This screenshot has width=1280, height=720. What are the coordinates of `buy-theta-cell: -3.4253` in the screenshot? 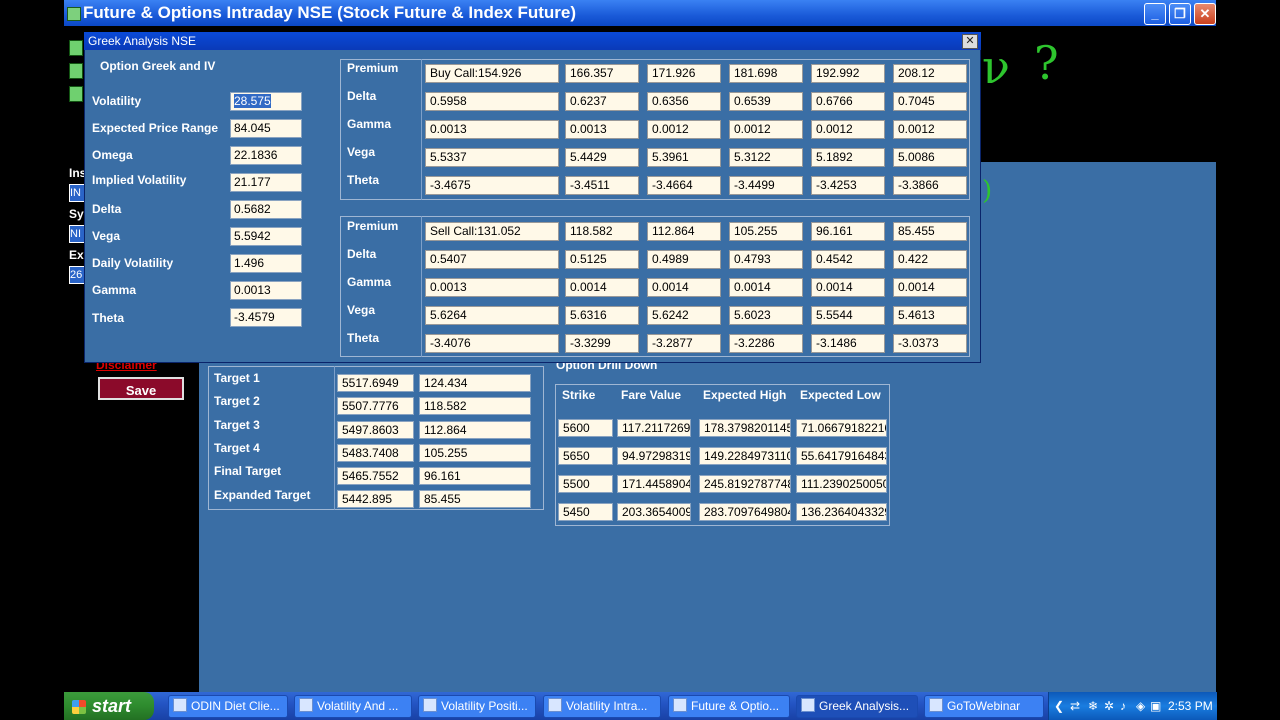 It's located at (848, 185).